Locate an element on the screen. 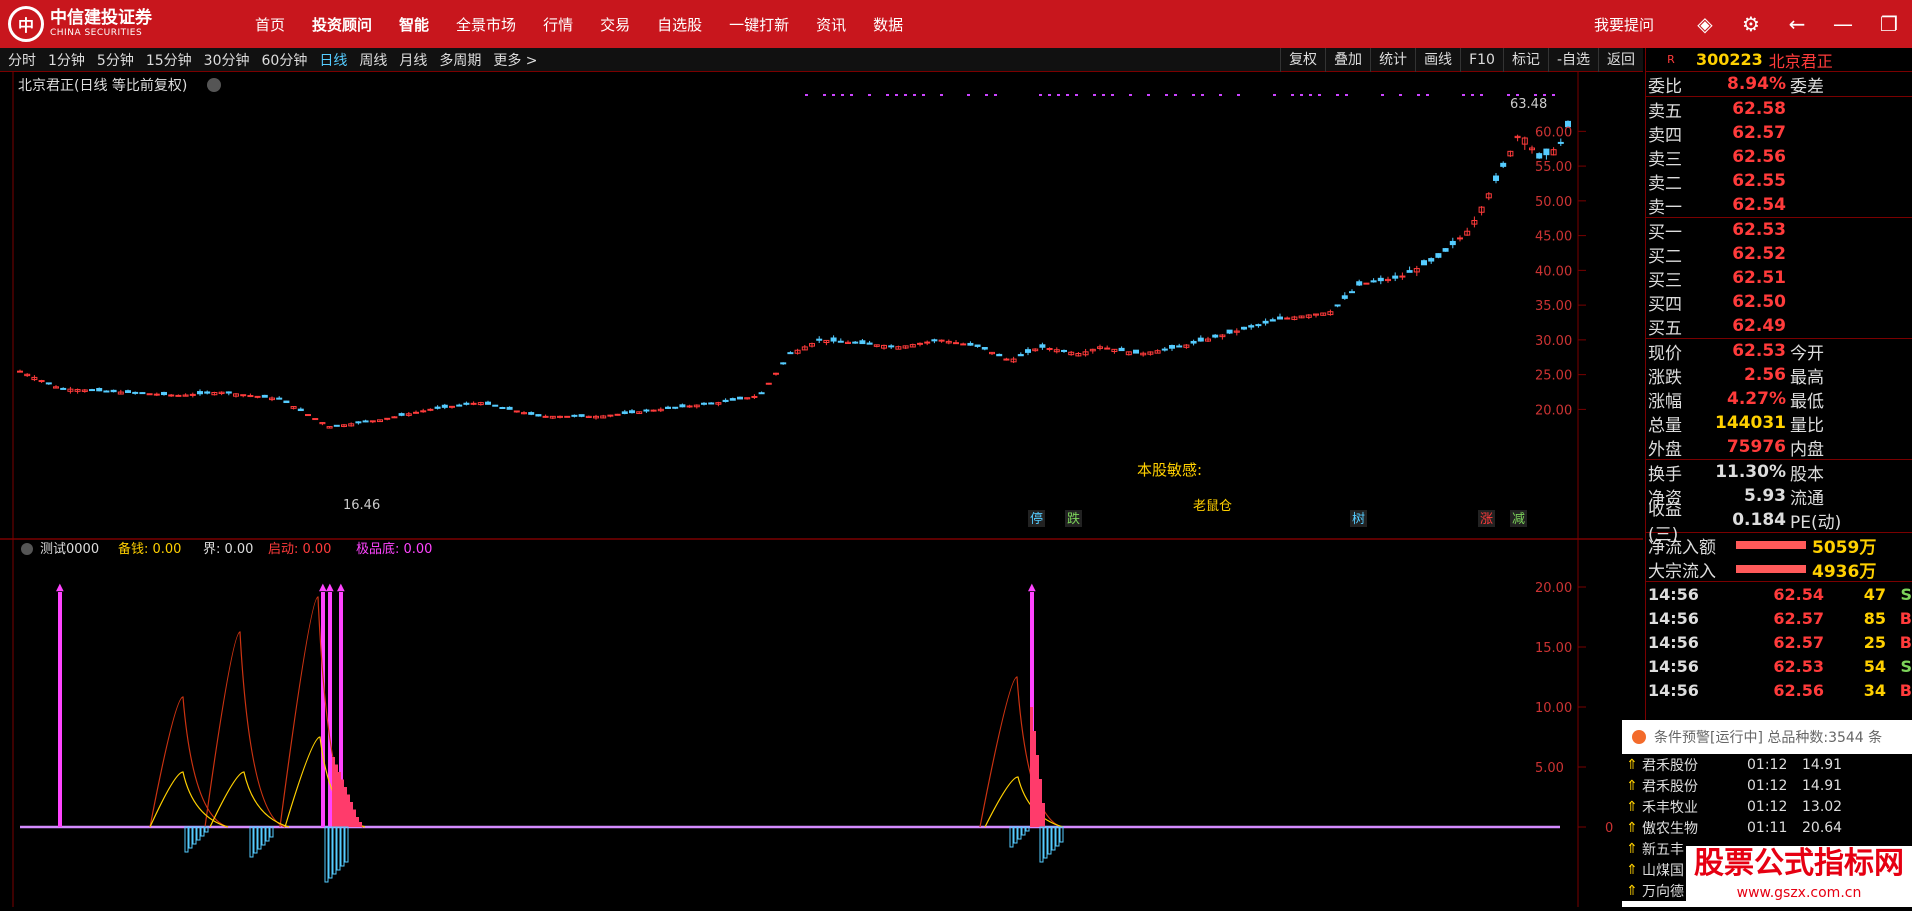 The image size is (1912, 911). event-tag: 减 is located at coordinates (1518, 519).